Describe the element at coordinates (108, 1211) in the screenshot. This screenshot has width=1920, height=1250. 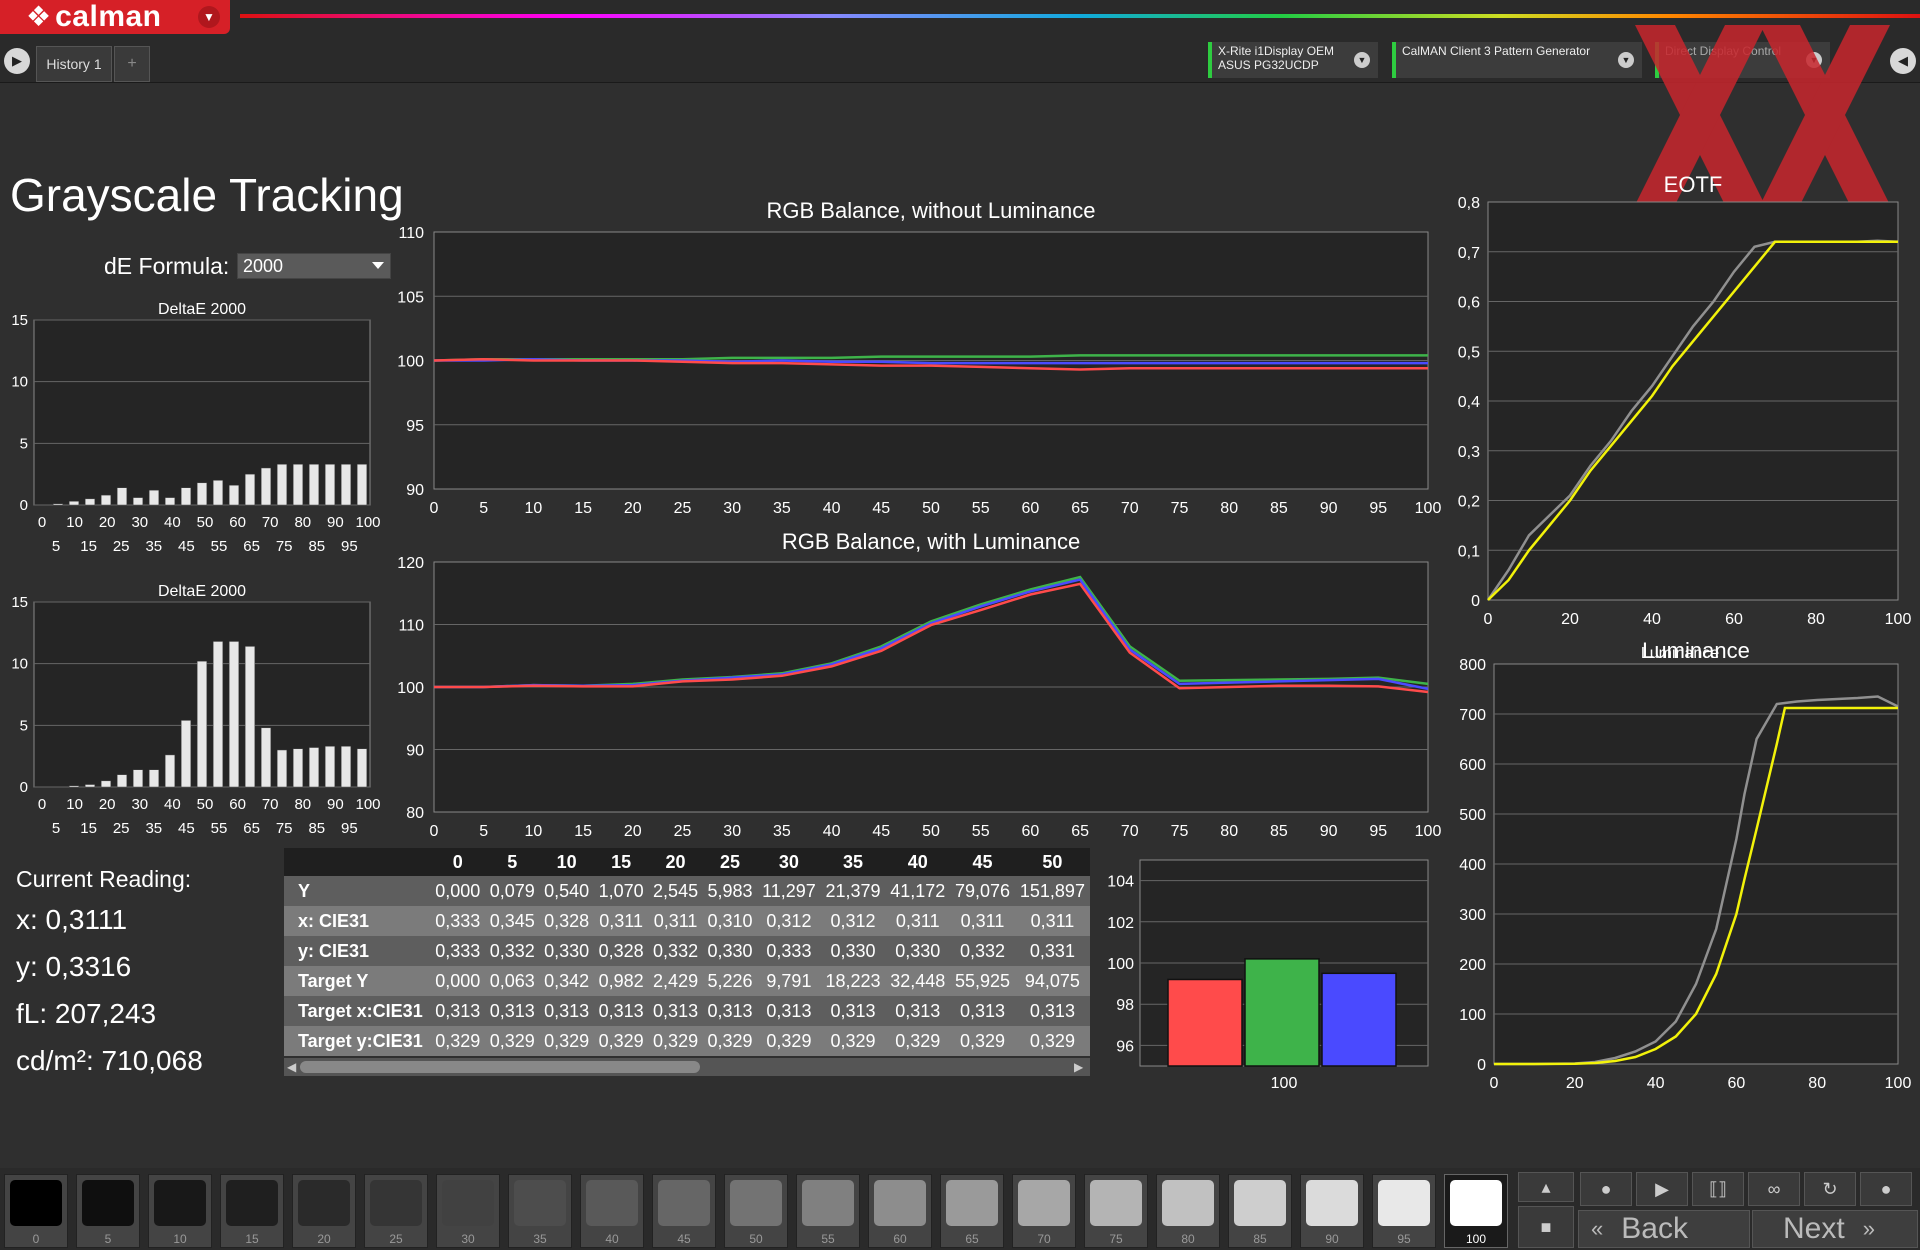
I see `swatch-5: 5` at that location.